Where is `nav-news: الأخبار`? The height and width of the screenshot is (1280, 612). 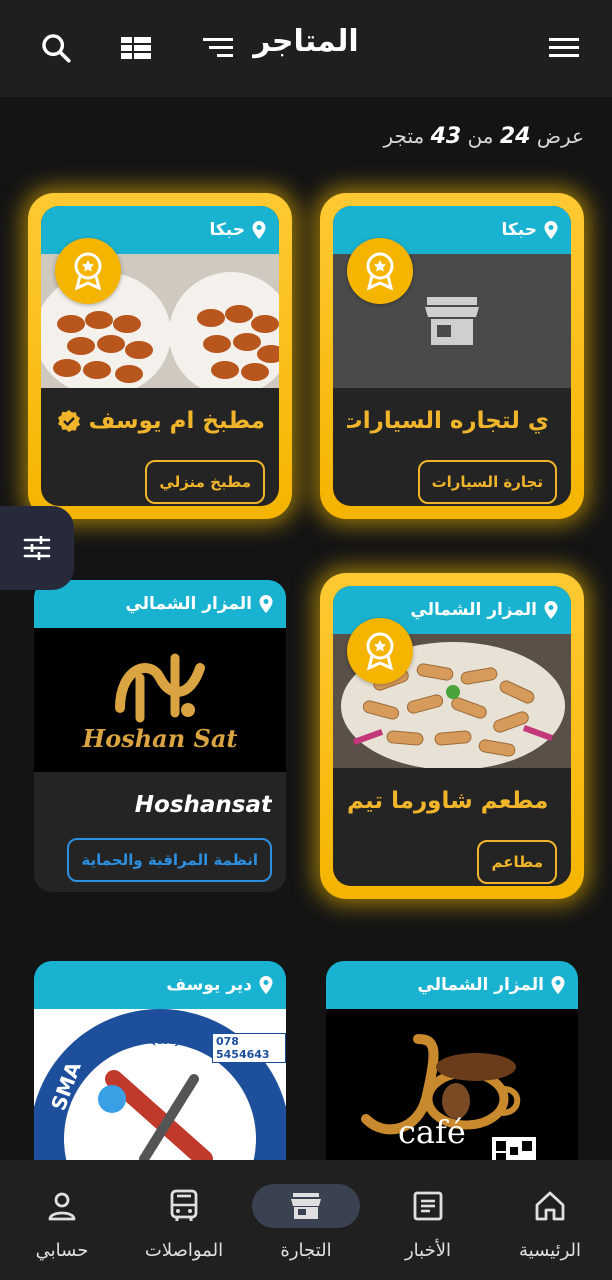
nav-news: الأخبار is located at coordinates (428, 1220).